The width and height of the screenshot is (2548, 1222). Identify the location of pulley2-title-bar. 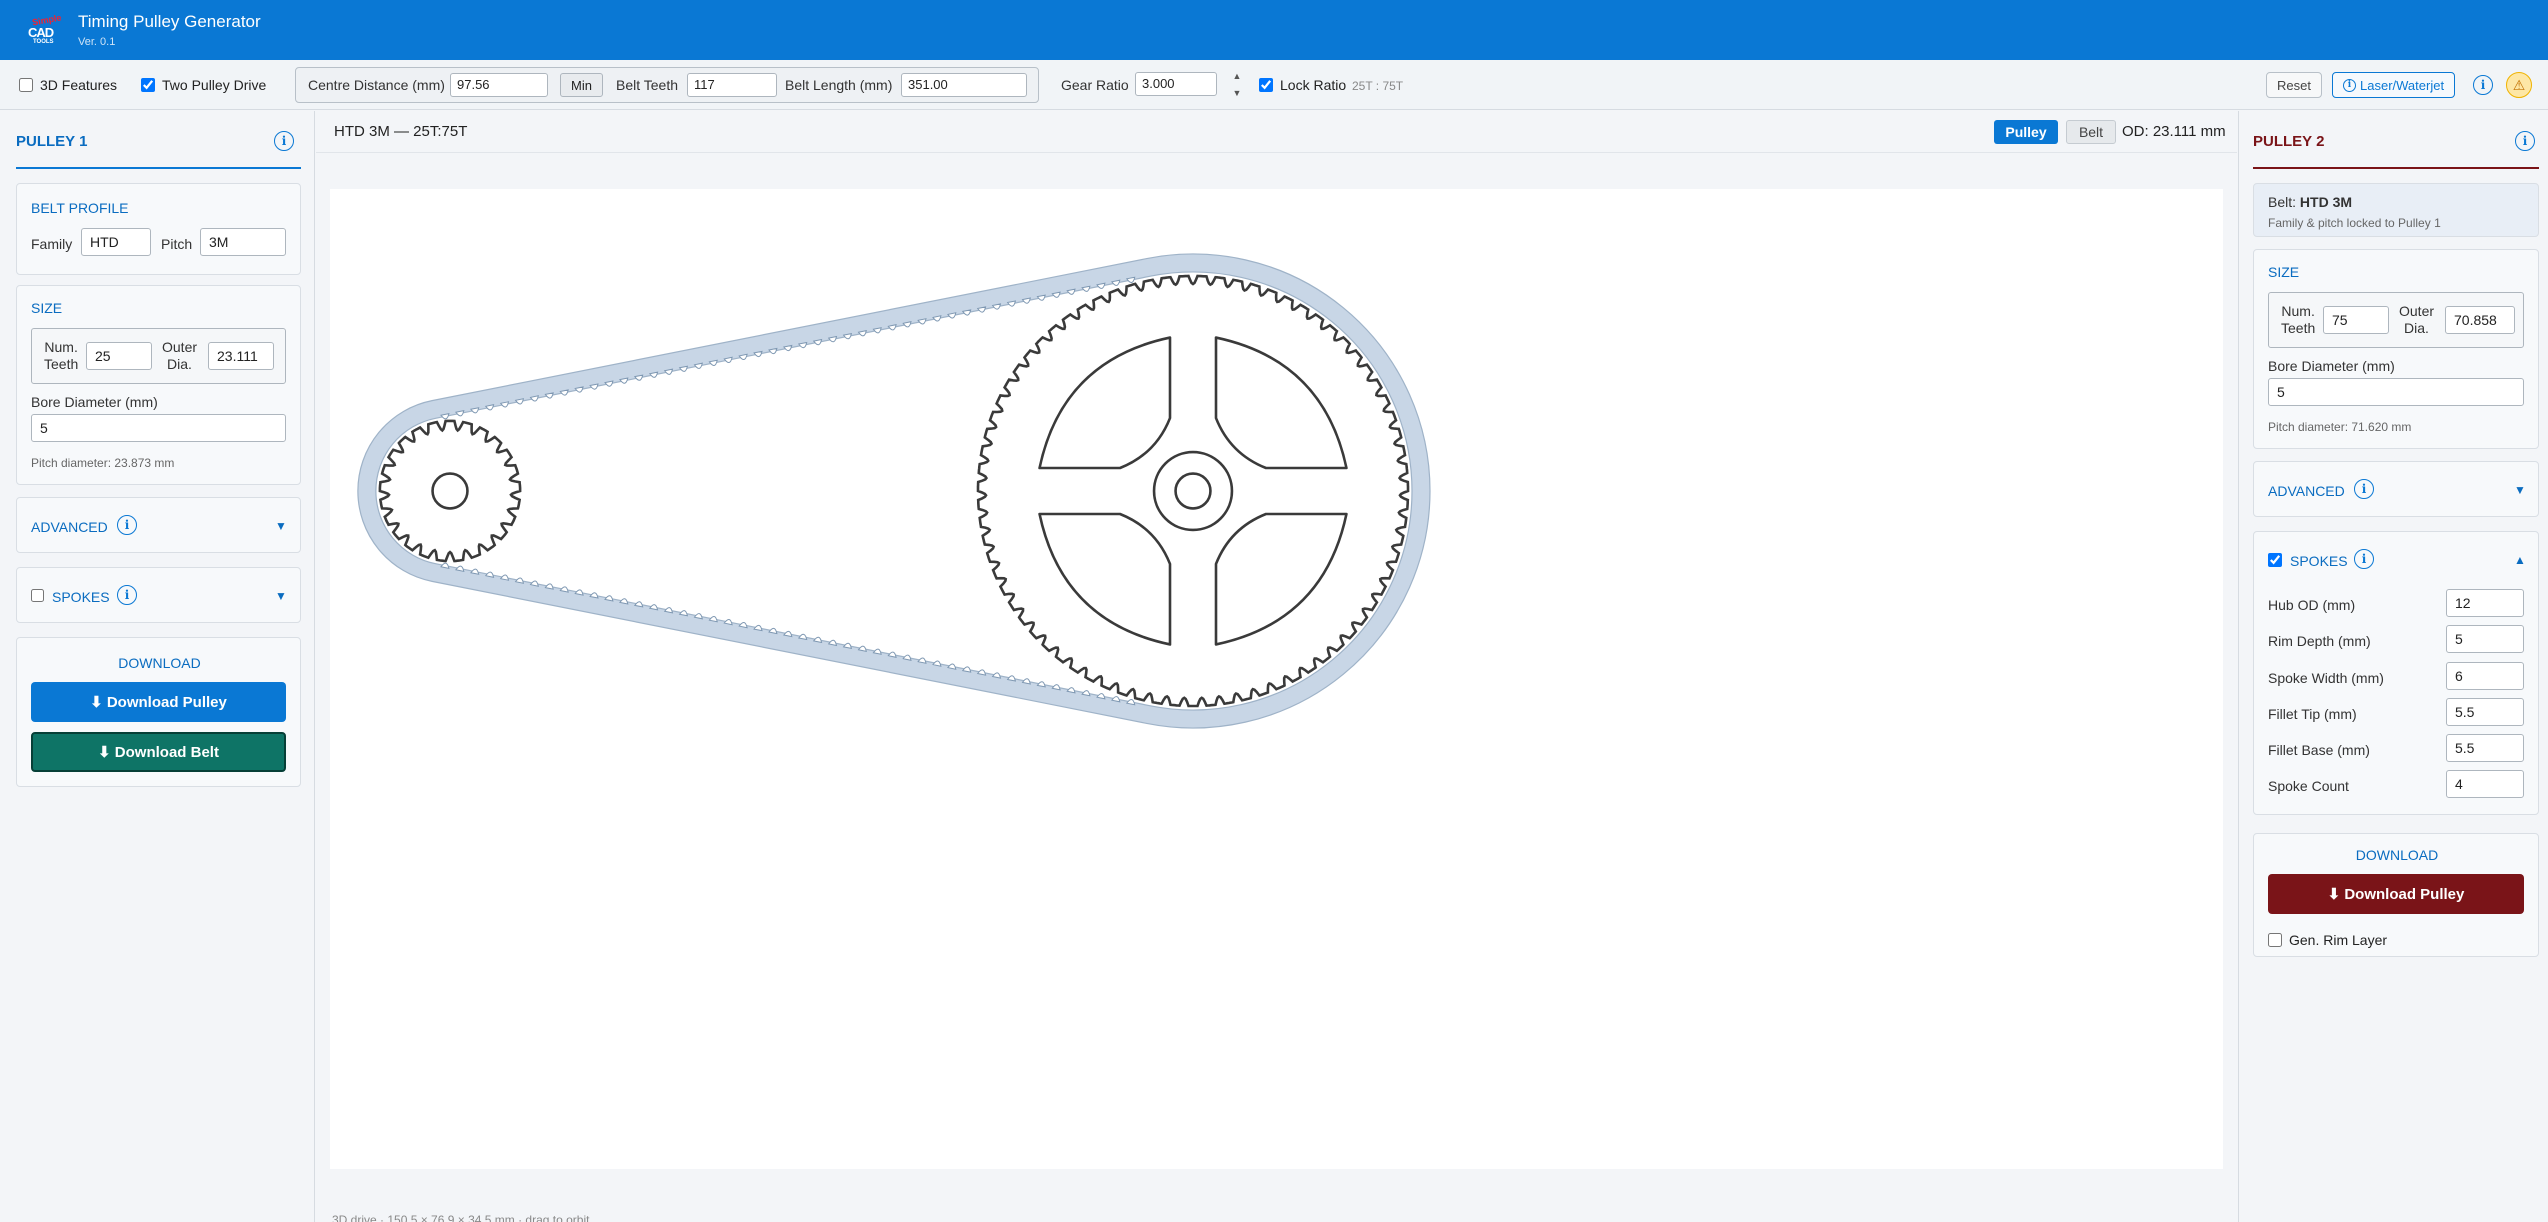
(2396, 168).